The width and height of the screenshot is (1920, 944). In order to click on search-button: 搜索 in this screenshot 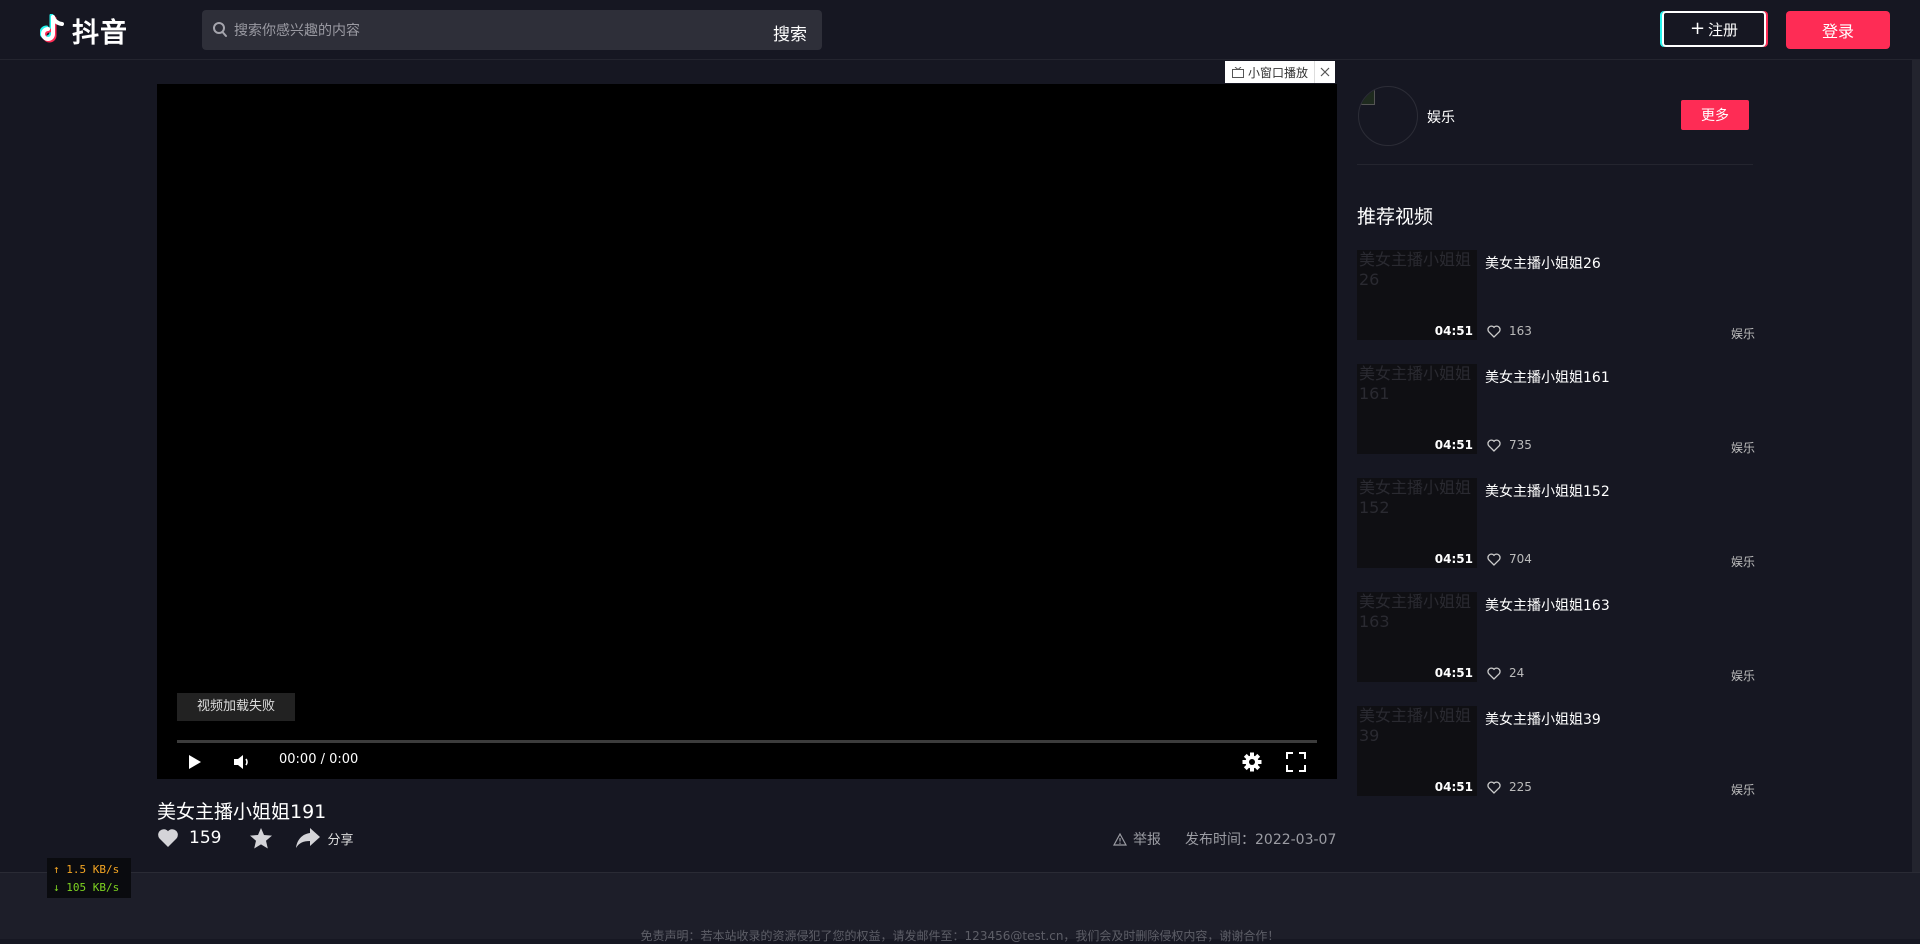, I will do `click(790, 32)`.